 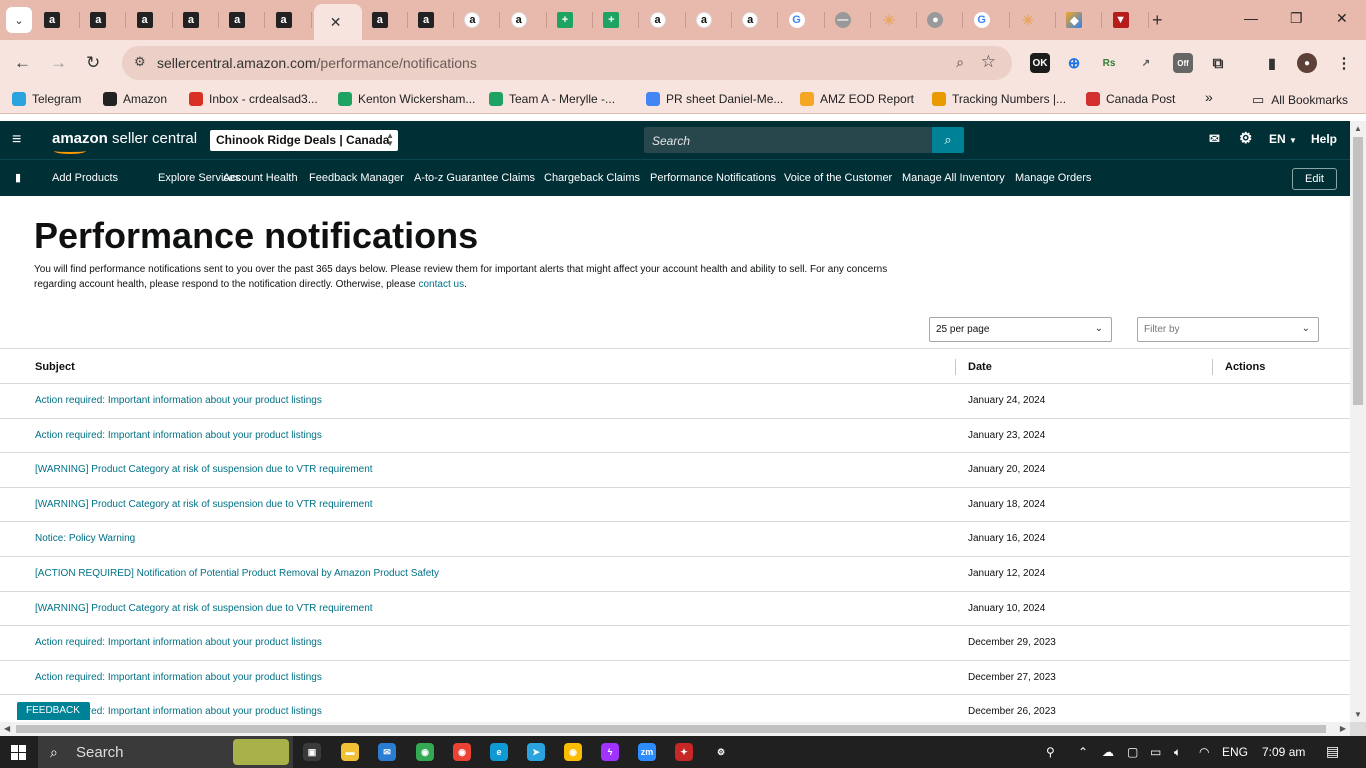 What do you see at coordinates (1283, 139) in the screenshot?
I see `language-selector: EN ▼` at bounding box center [1283, 139].